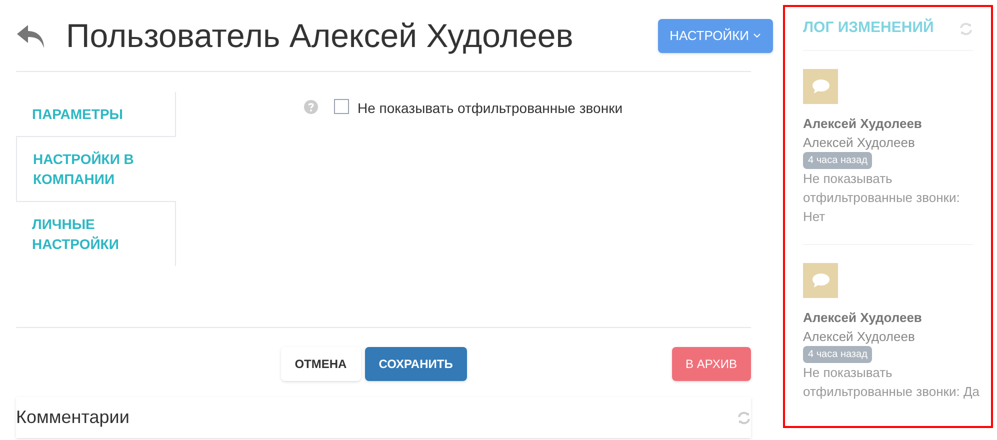  I want to click on change-text: Не показывать отфильтрованные звонки: Да, so click(891, 382).